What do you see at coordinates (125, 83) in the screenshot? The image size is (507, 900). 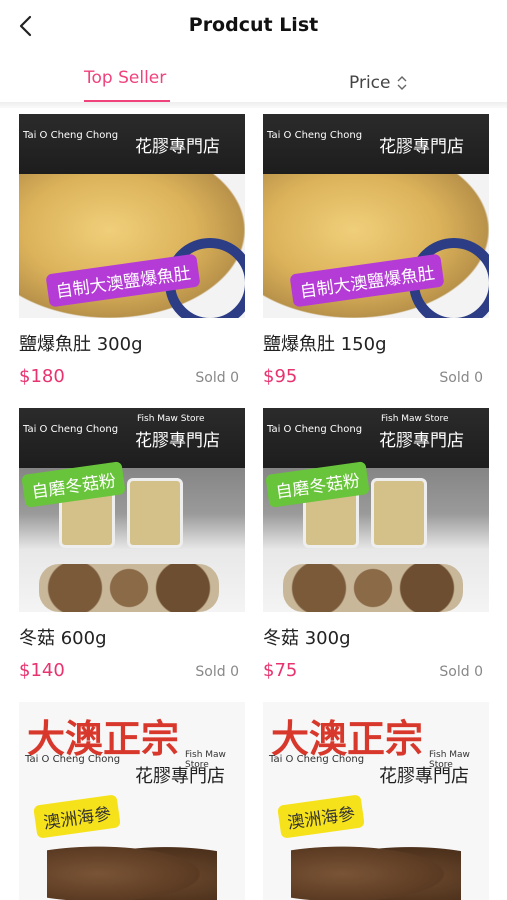 I see `tab-top-seller: Top Seller` at bounding box center [125, 83].